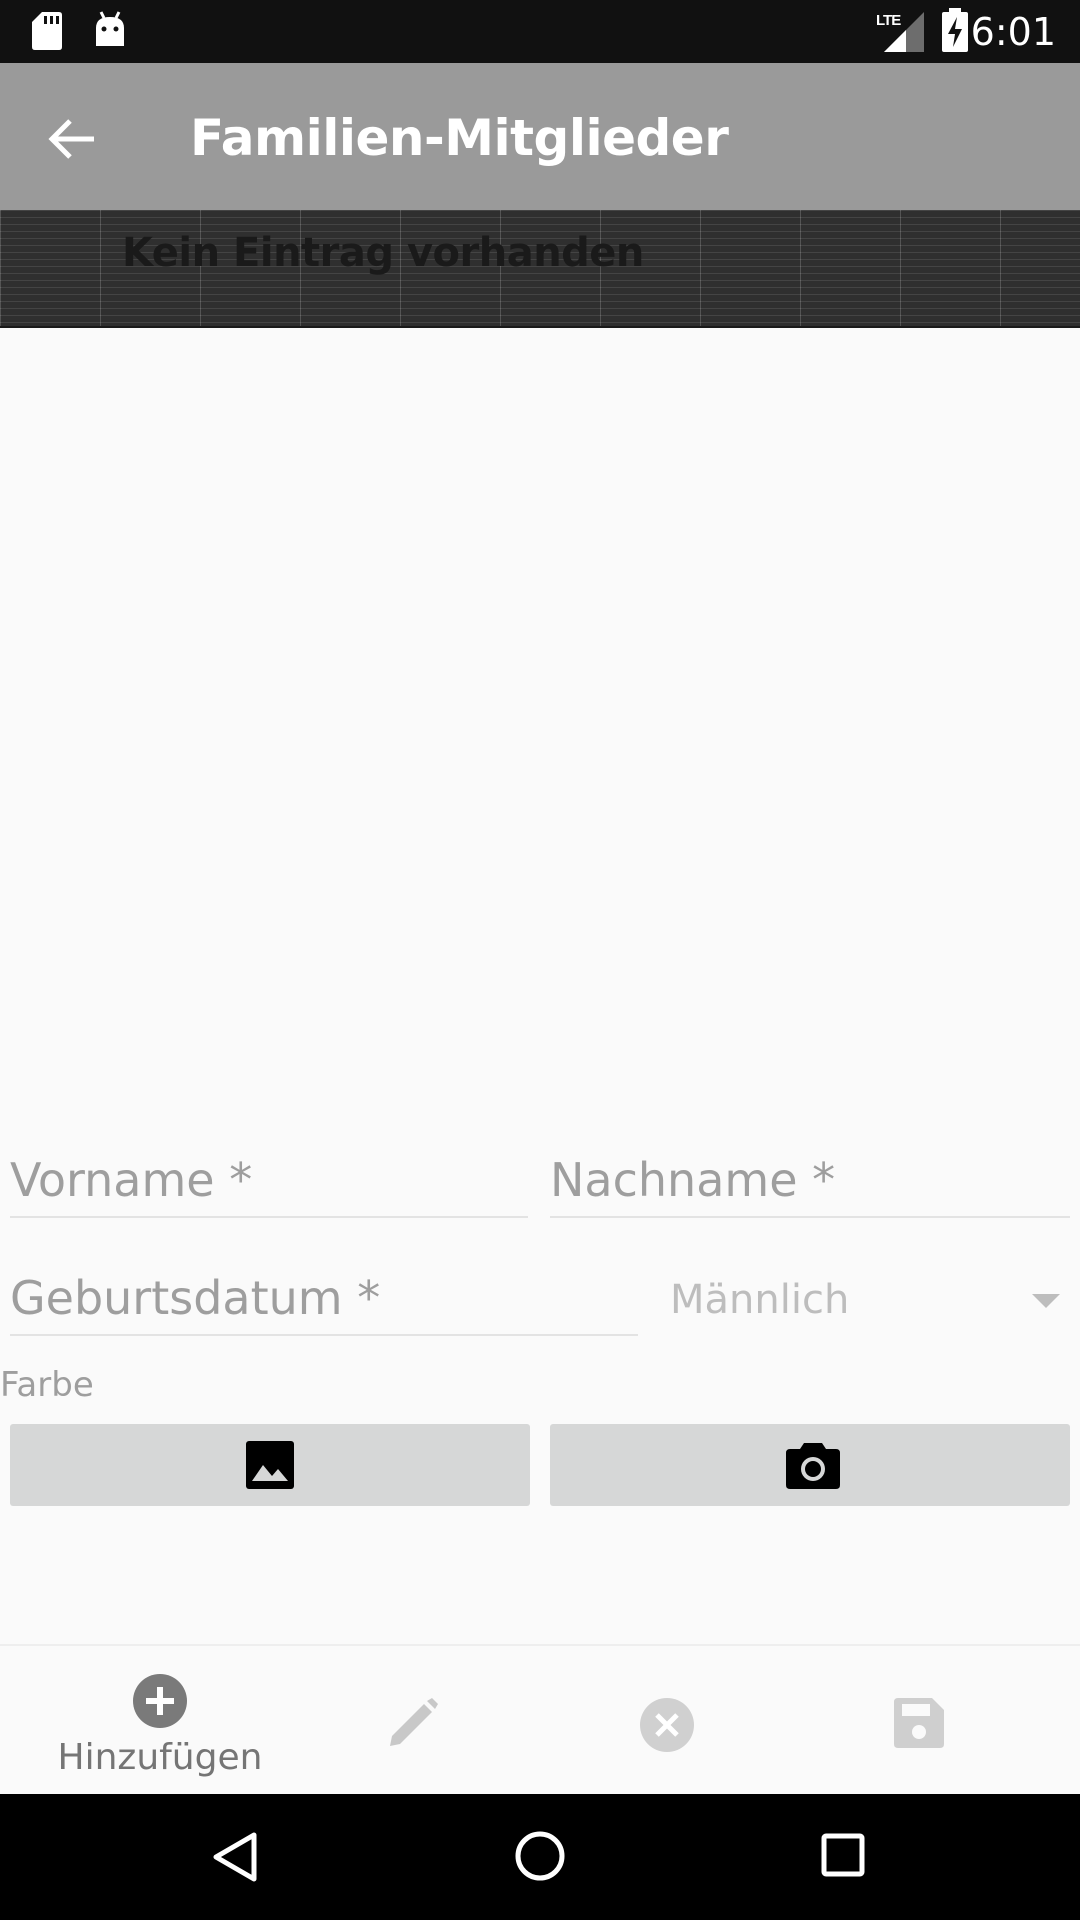  Describe the element at coordinates (540, 31) in the screenshot. I see `status-bar: LTE 6:01` at that location.